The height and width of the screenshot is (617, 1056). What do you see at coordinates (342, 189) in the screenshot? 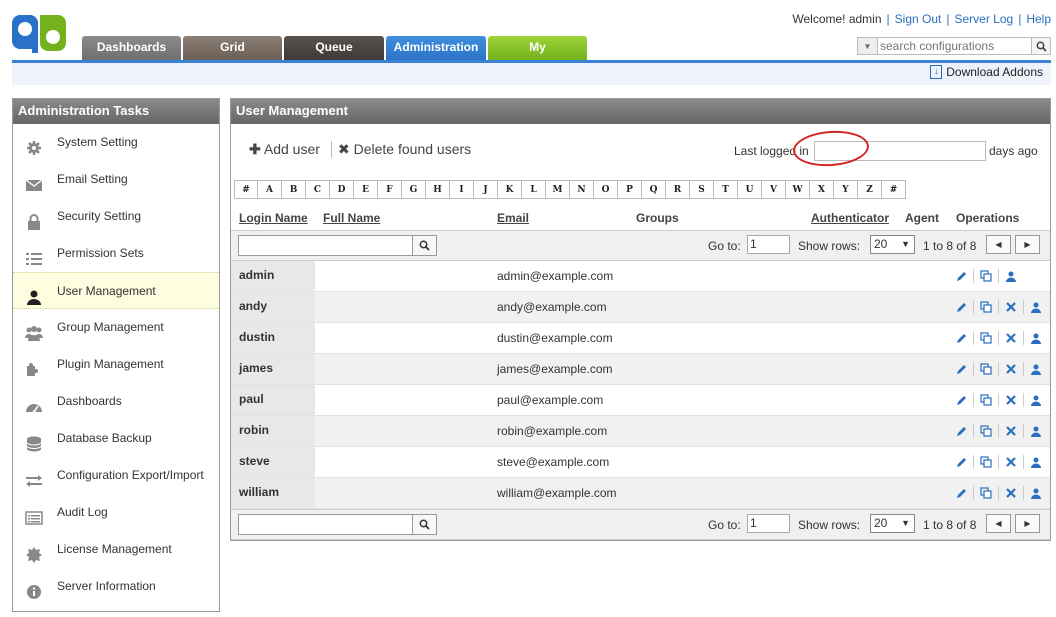
I see `alpha-filter-letter: D` at bounding box center [342, 189].